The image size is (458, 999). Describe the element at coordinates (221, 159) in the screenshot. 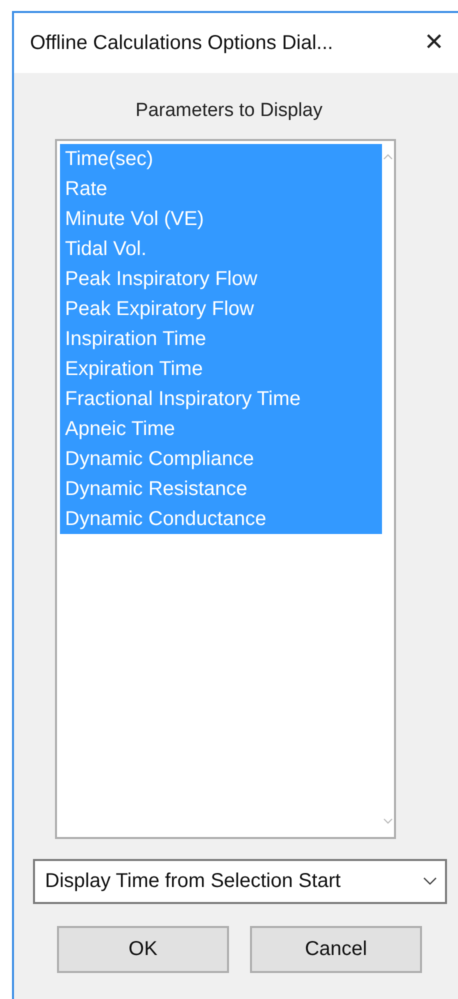

I see `list-item: Time(sec)` at that location.